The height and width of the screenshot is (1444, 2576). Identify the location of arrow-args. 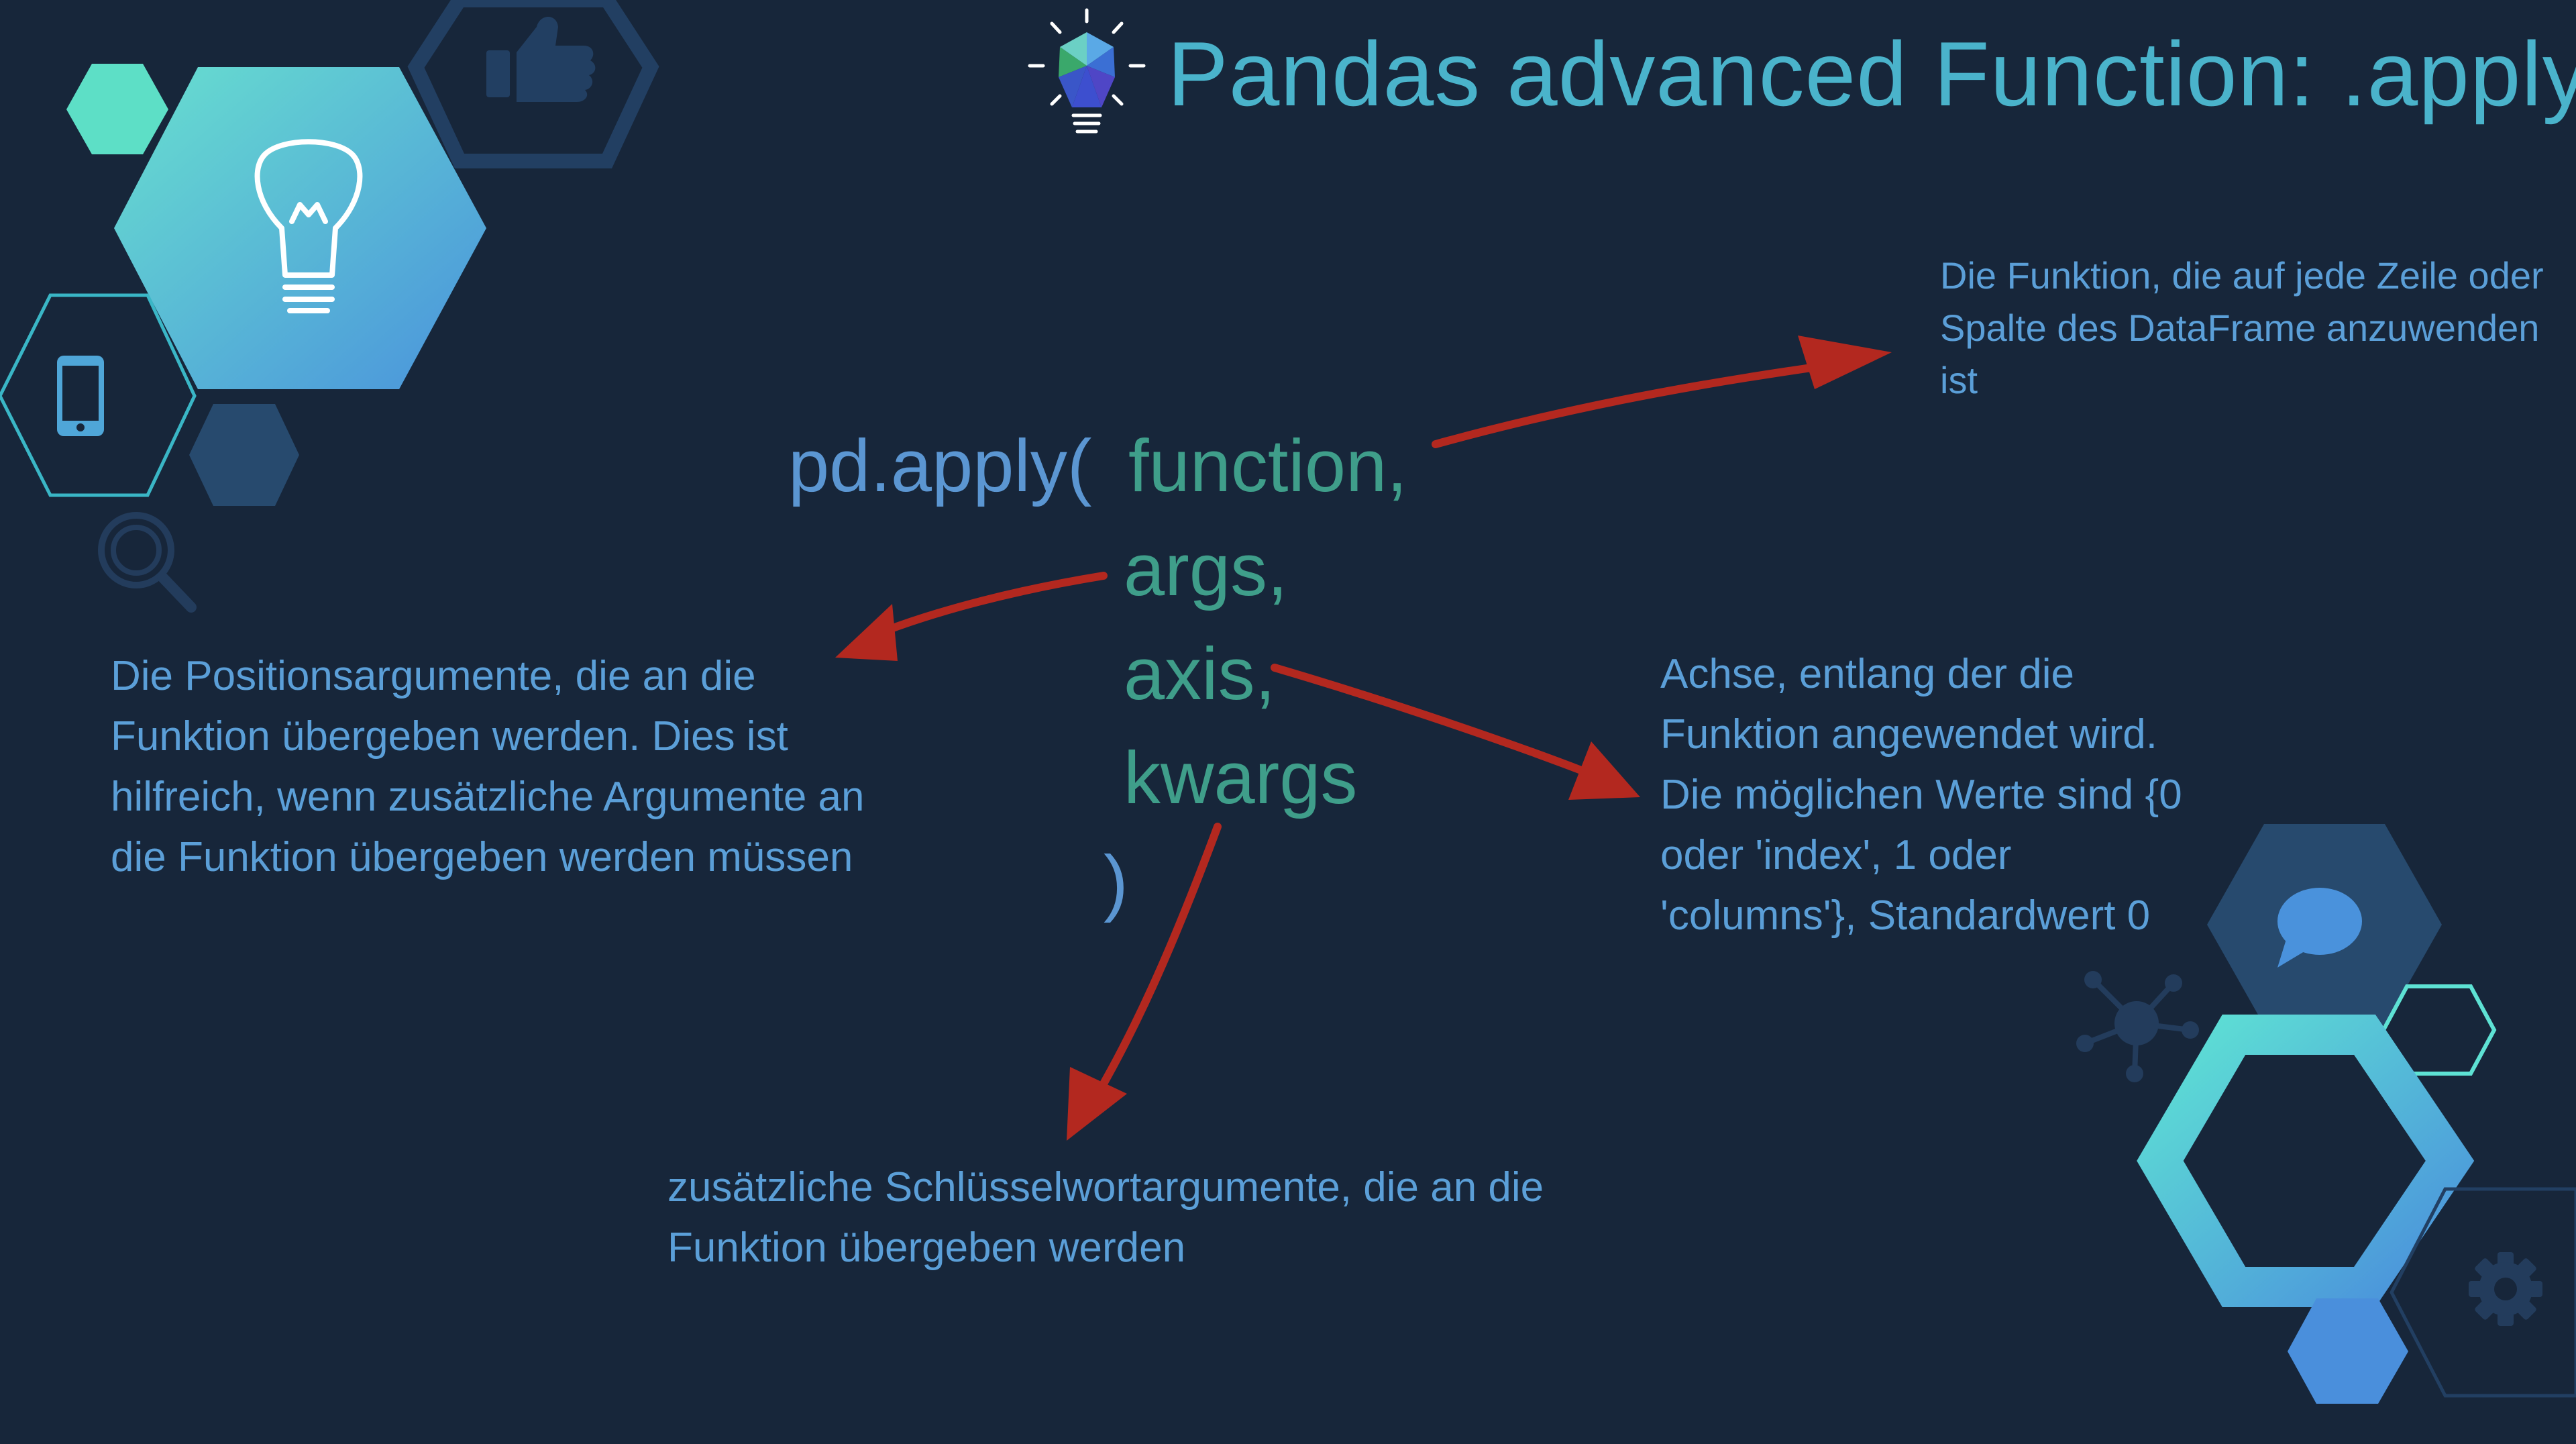
(994, 603).